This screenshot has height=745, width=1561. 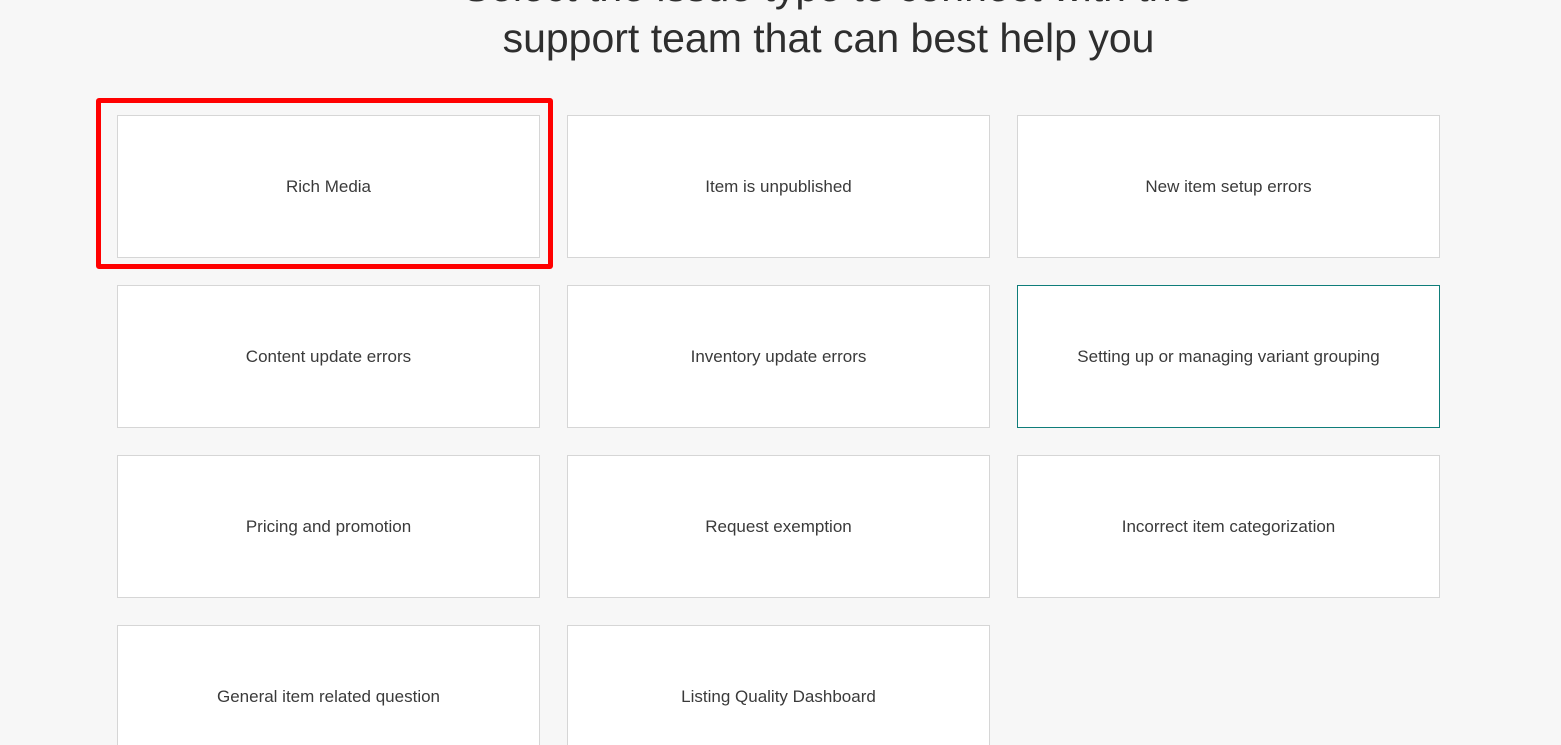 What do you see at coordinates (828, 38) in the screenshot?
I see `heading-line-main: support team that can best help you` at bounding box center [828, 38].